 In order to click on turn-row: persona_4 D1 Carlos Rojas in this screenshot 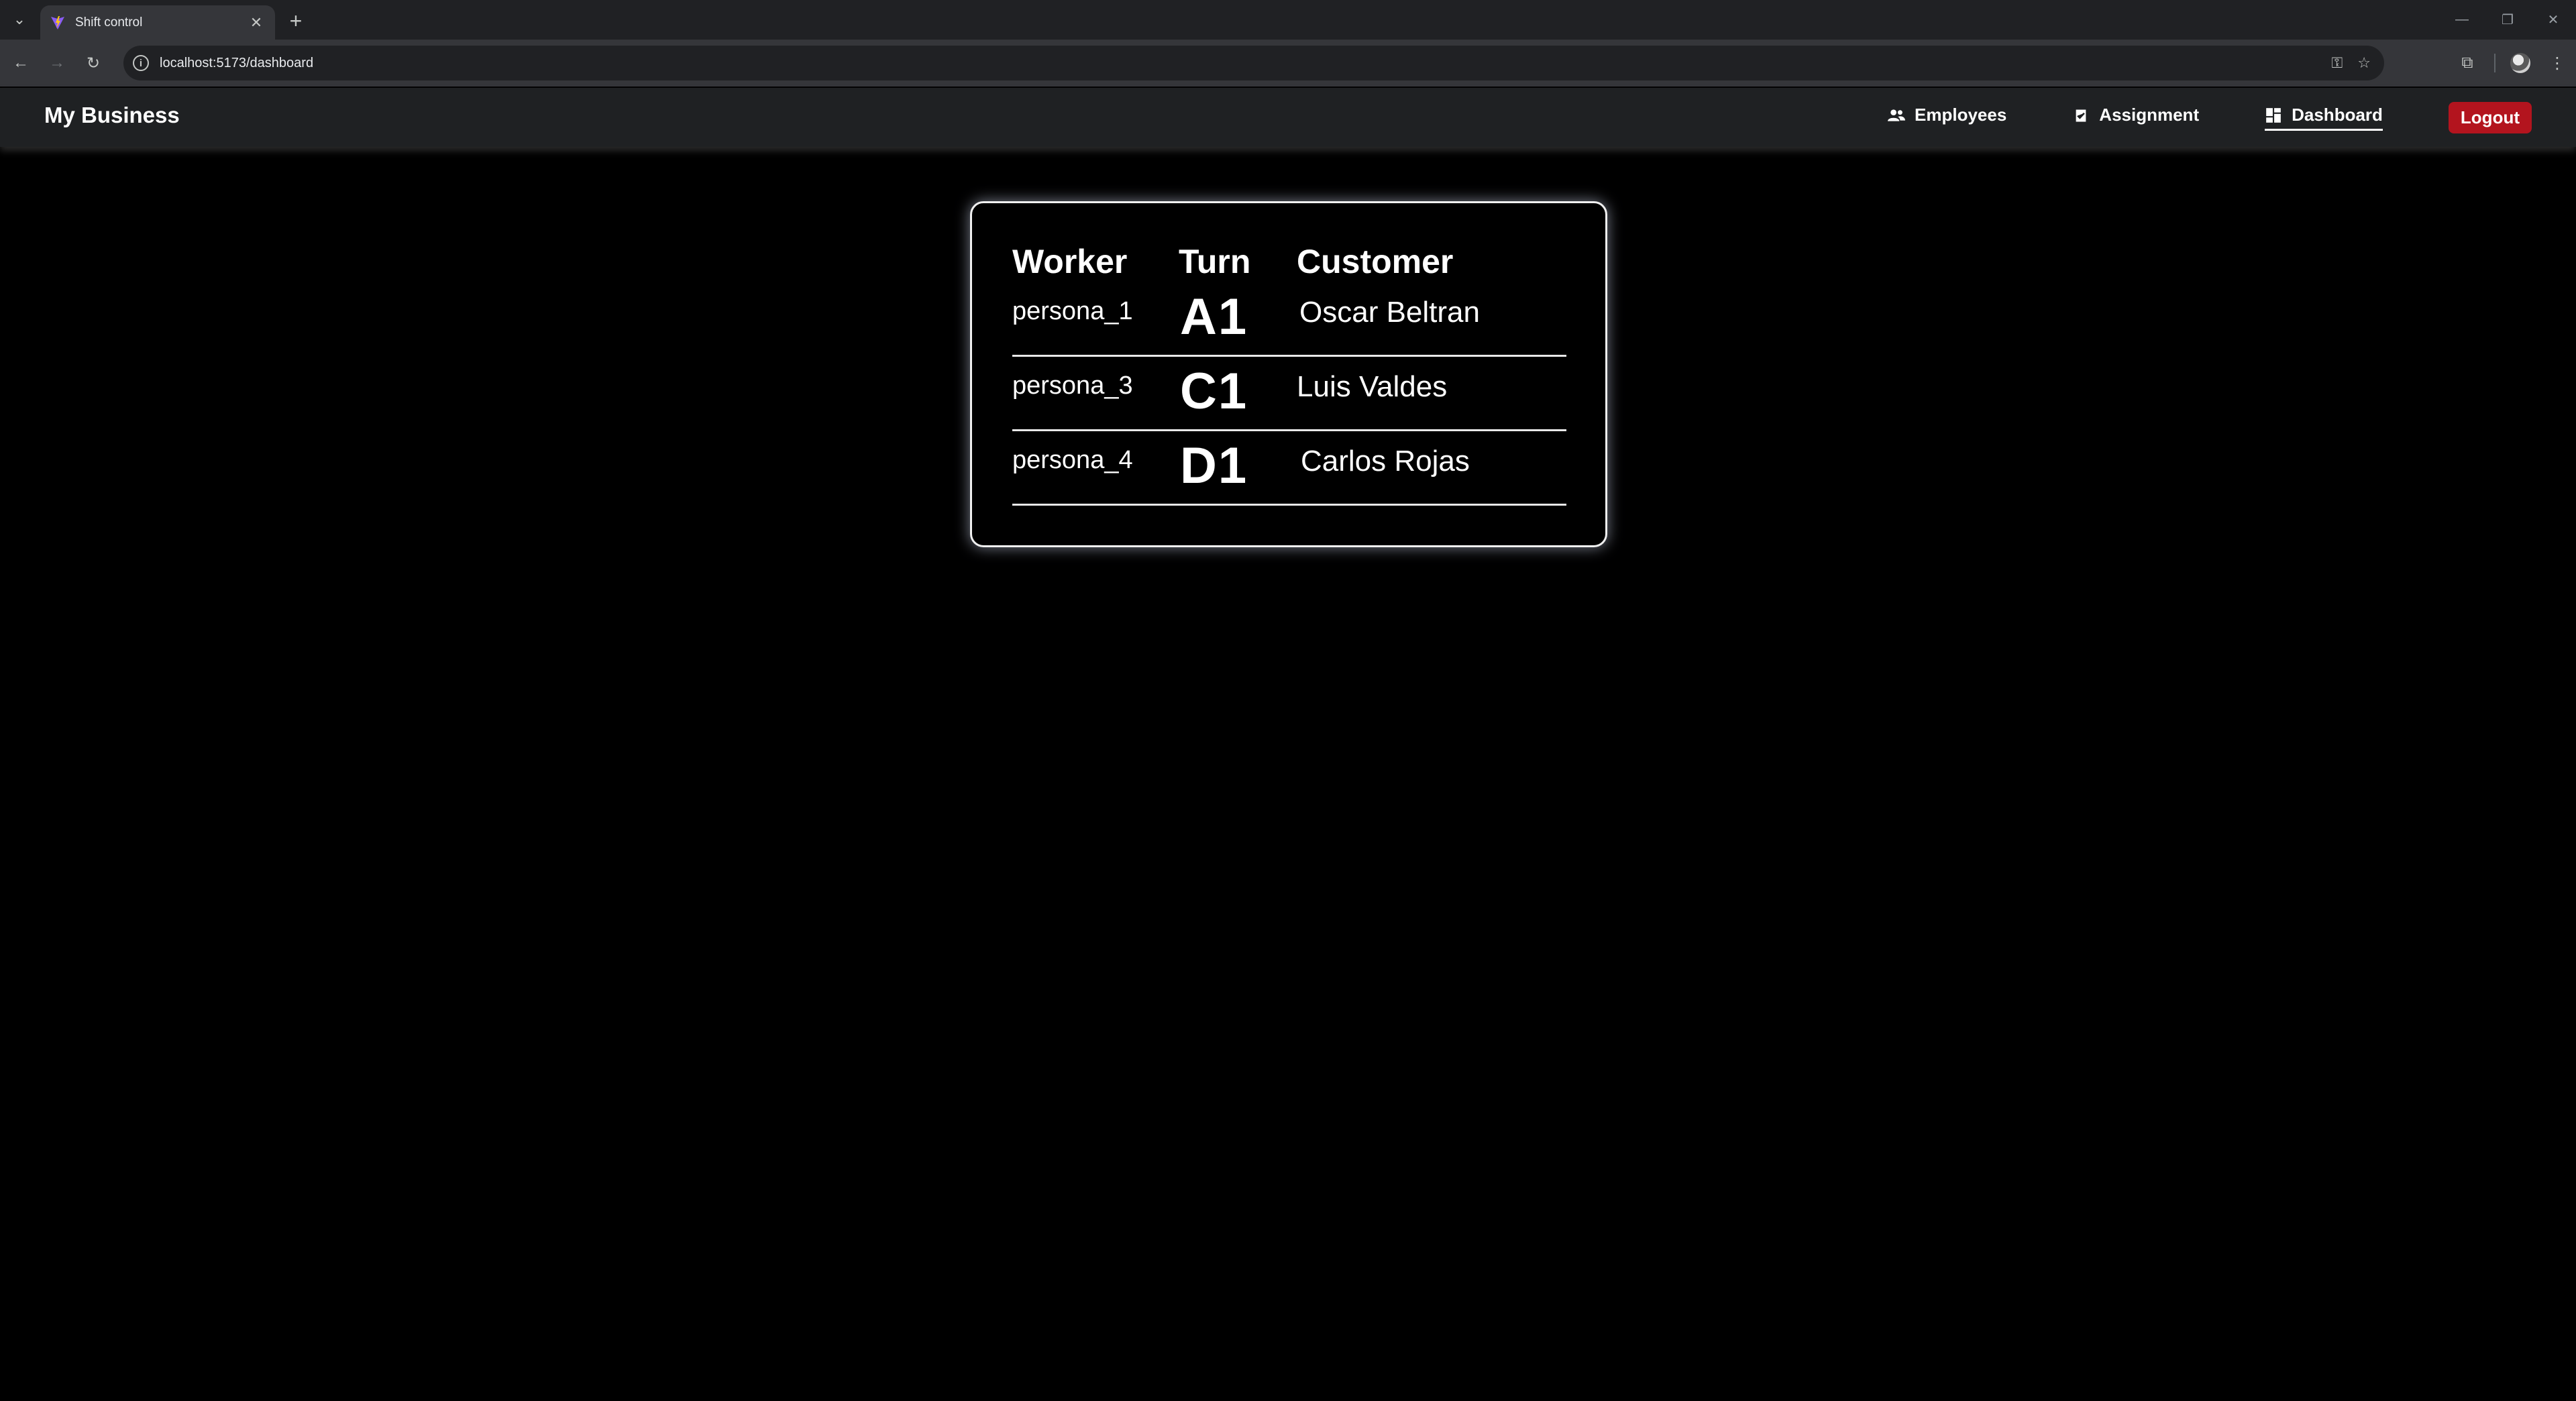, I will do `click(1289, 468)`.